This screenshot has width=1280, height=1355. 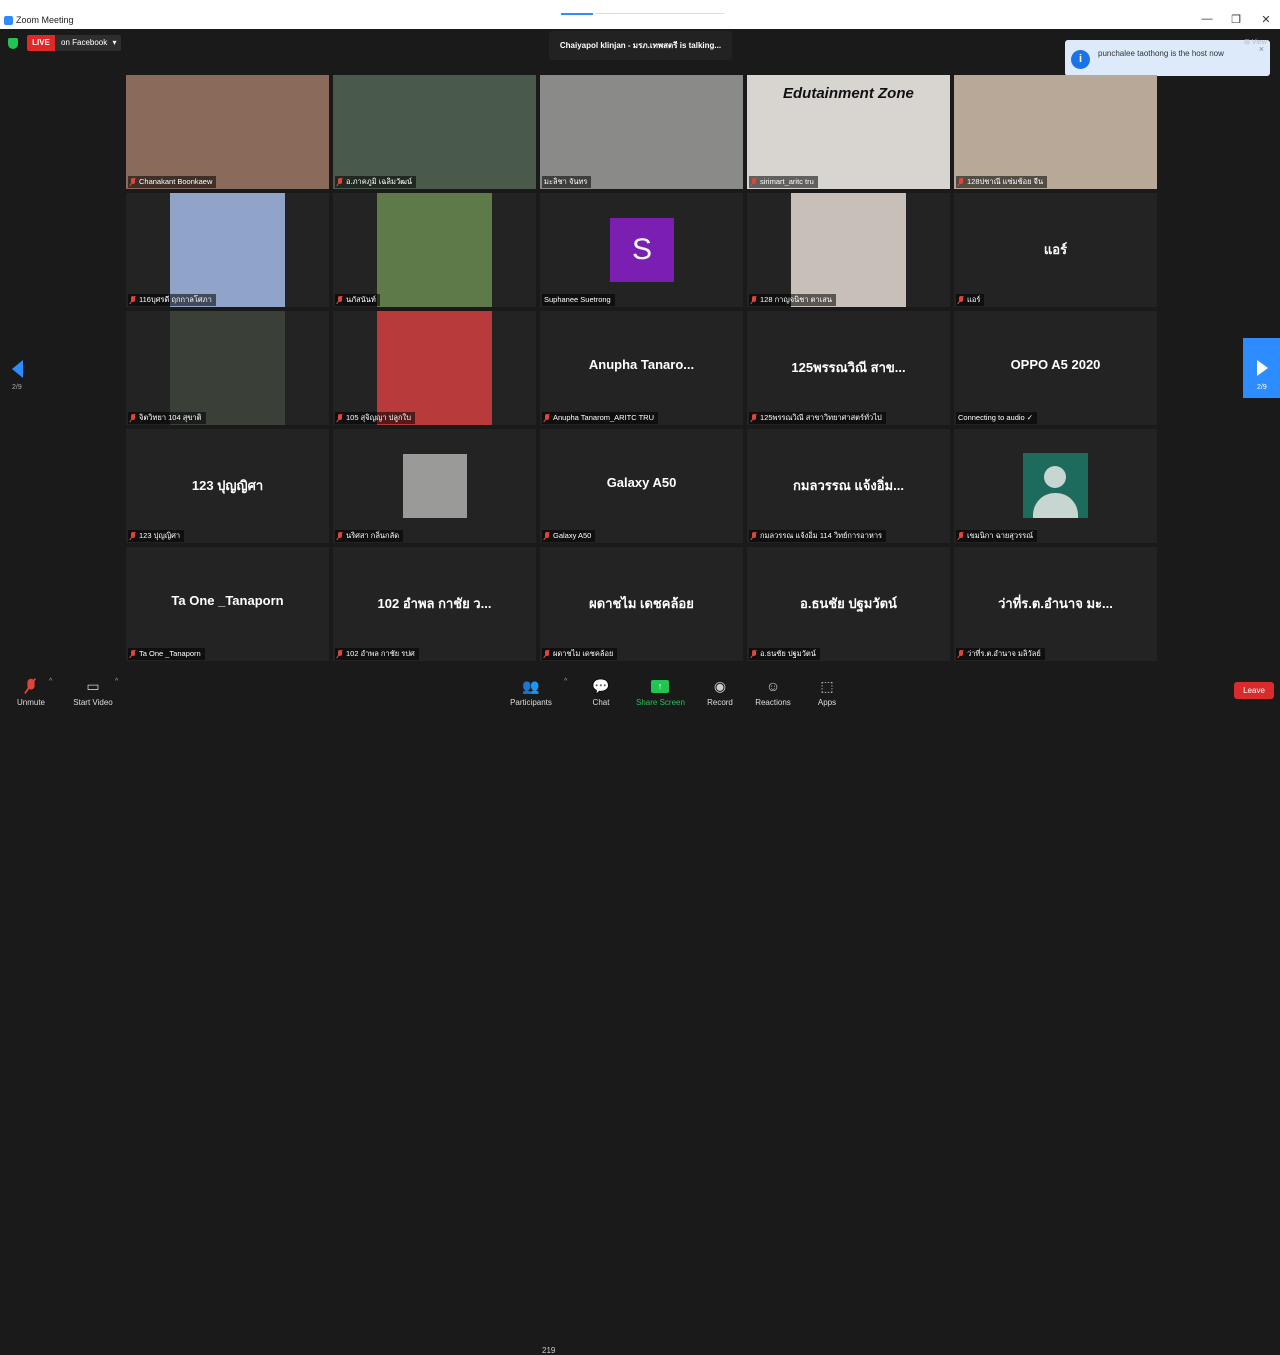 What do you see at coordinates (821, 417) in the screenshot?
I see `participant-name: 125พรรณวิณี สาขาวิทยาศาสตร์ทั่วไป` at bounding box center [821, 417].